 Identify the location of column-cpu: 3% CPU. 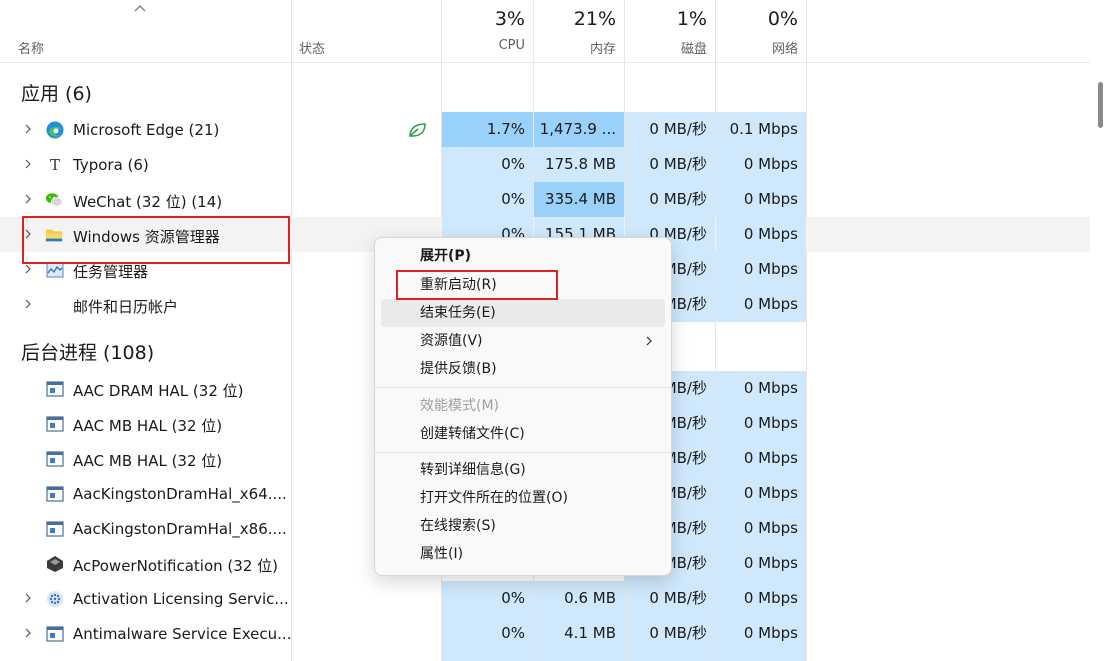
(487, 31).